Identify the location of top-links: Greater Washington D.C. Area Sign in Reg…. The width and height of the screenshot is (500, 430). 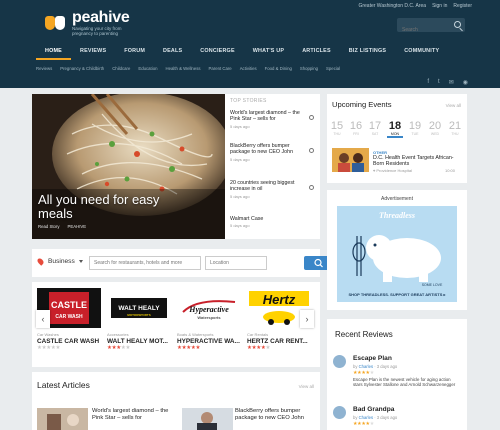
(415, 6).